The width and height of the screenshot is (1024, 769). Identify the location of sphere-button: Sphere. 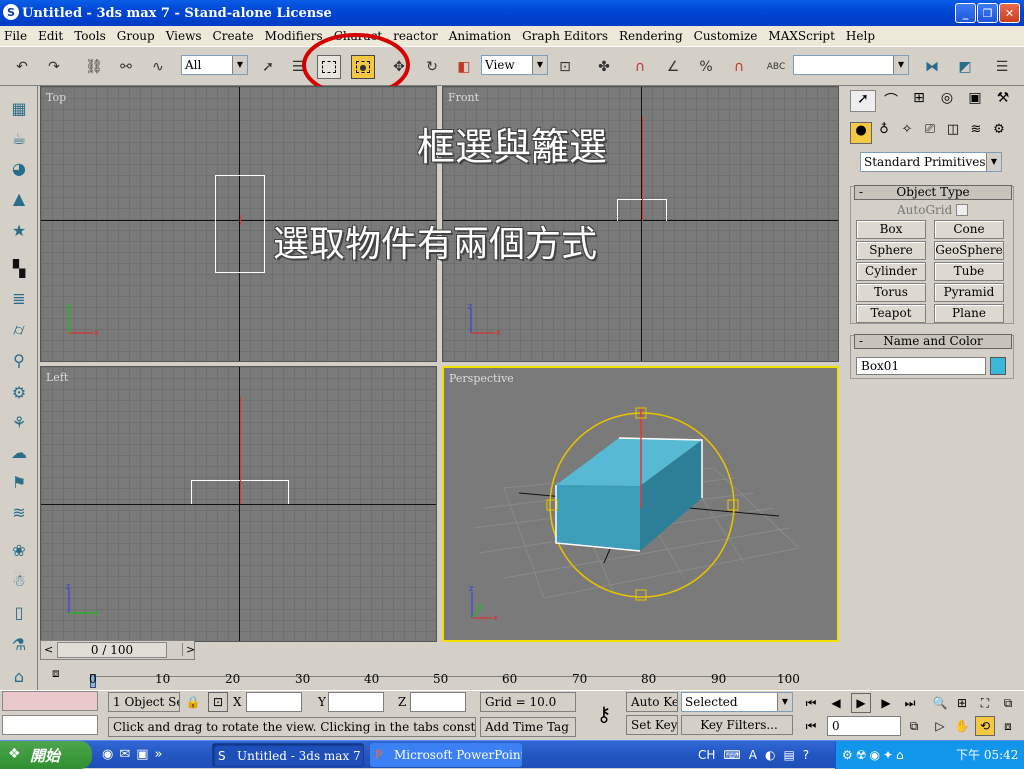
(891, 250).